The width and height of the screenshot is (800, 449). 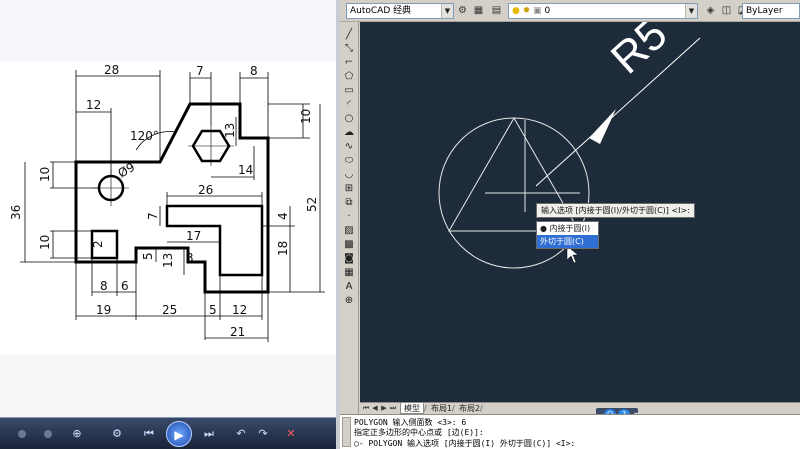 I want to click on gradient-tool-icon: ▩, so click(x=349, y=245).